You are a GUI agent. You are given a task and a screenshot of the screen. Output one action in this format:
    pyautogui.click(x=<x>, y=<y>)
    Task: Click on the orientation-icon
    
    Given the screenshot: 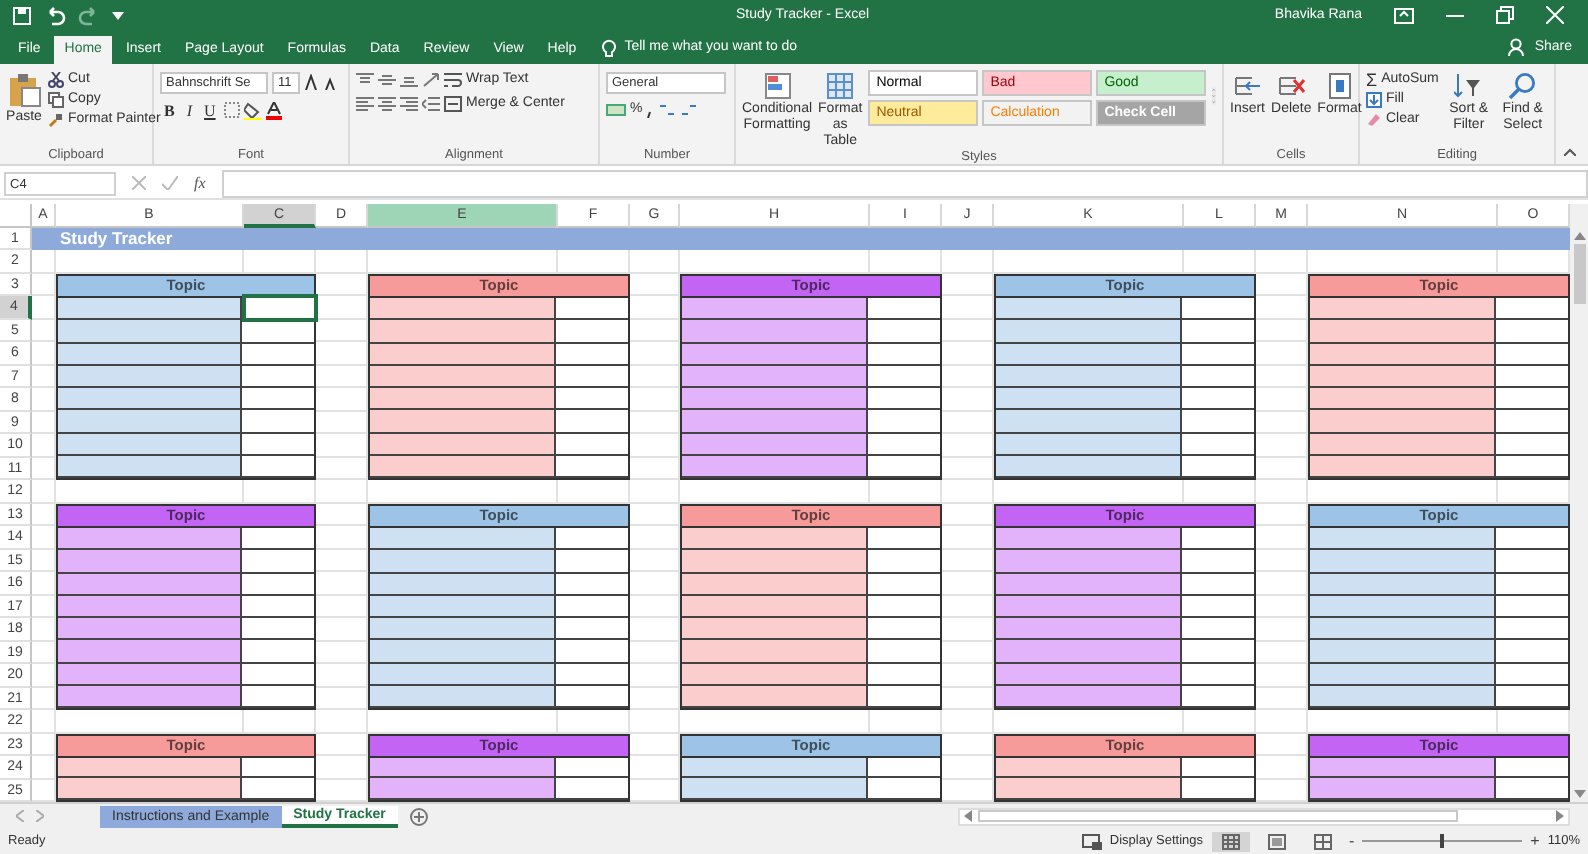 What is the action you would take?
    pyautogui.click(x=431, y=79)
    